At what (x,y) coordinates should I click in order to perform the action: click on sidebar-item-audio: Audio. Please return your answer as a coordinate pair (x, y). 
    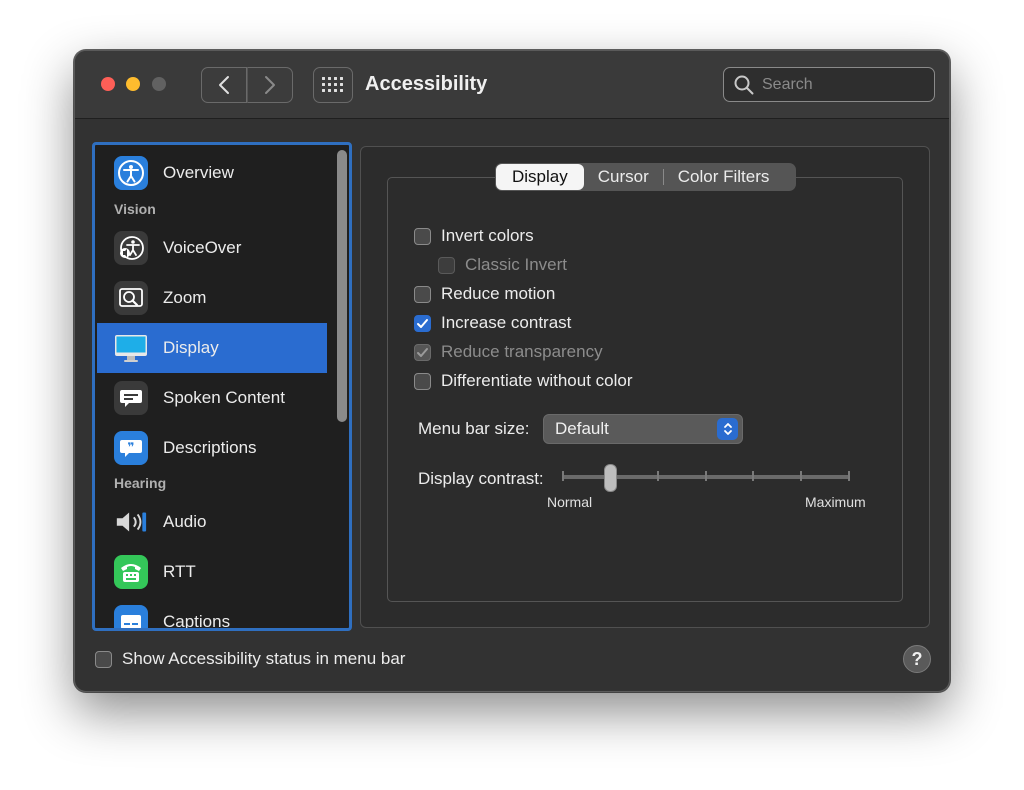
    Looking at the image, I should click on (212, 522).